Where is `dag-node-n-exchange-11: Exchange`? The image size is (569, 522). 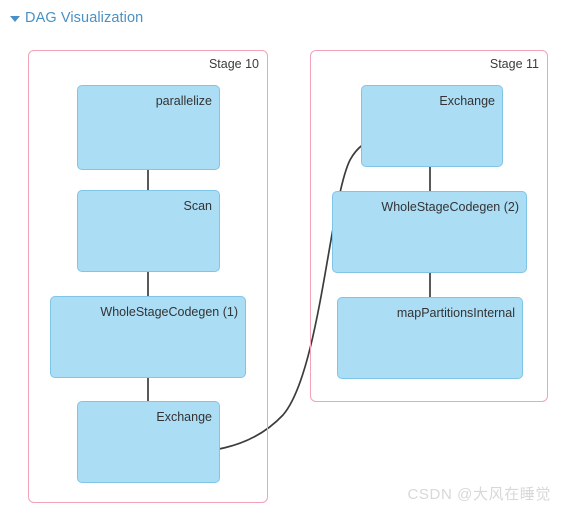 dag-node-n-exchange-11: Exchange is located at coordinates (432, 126).